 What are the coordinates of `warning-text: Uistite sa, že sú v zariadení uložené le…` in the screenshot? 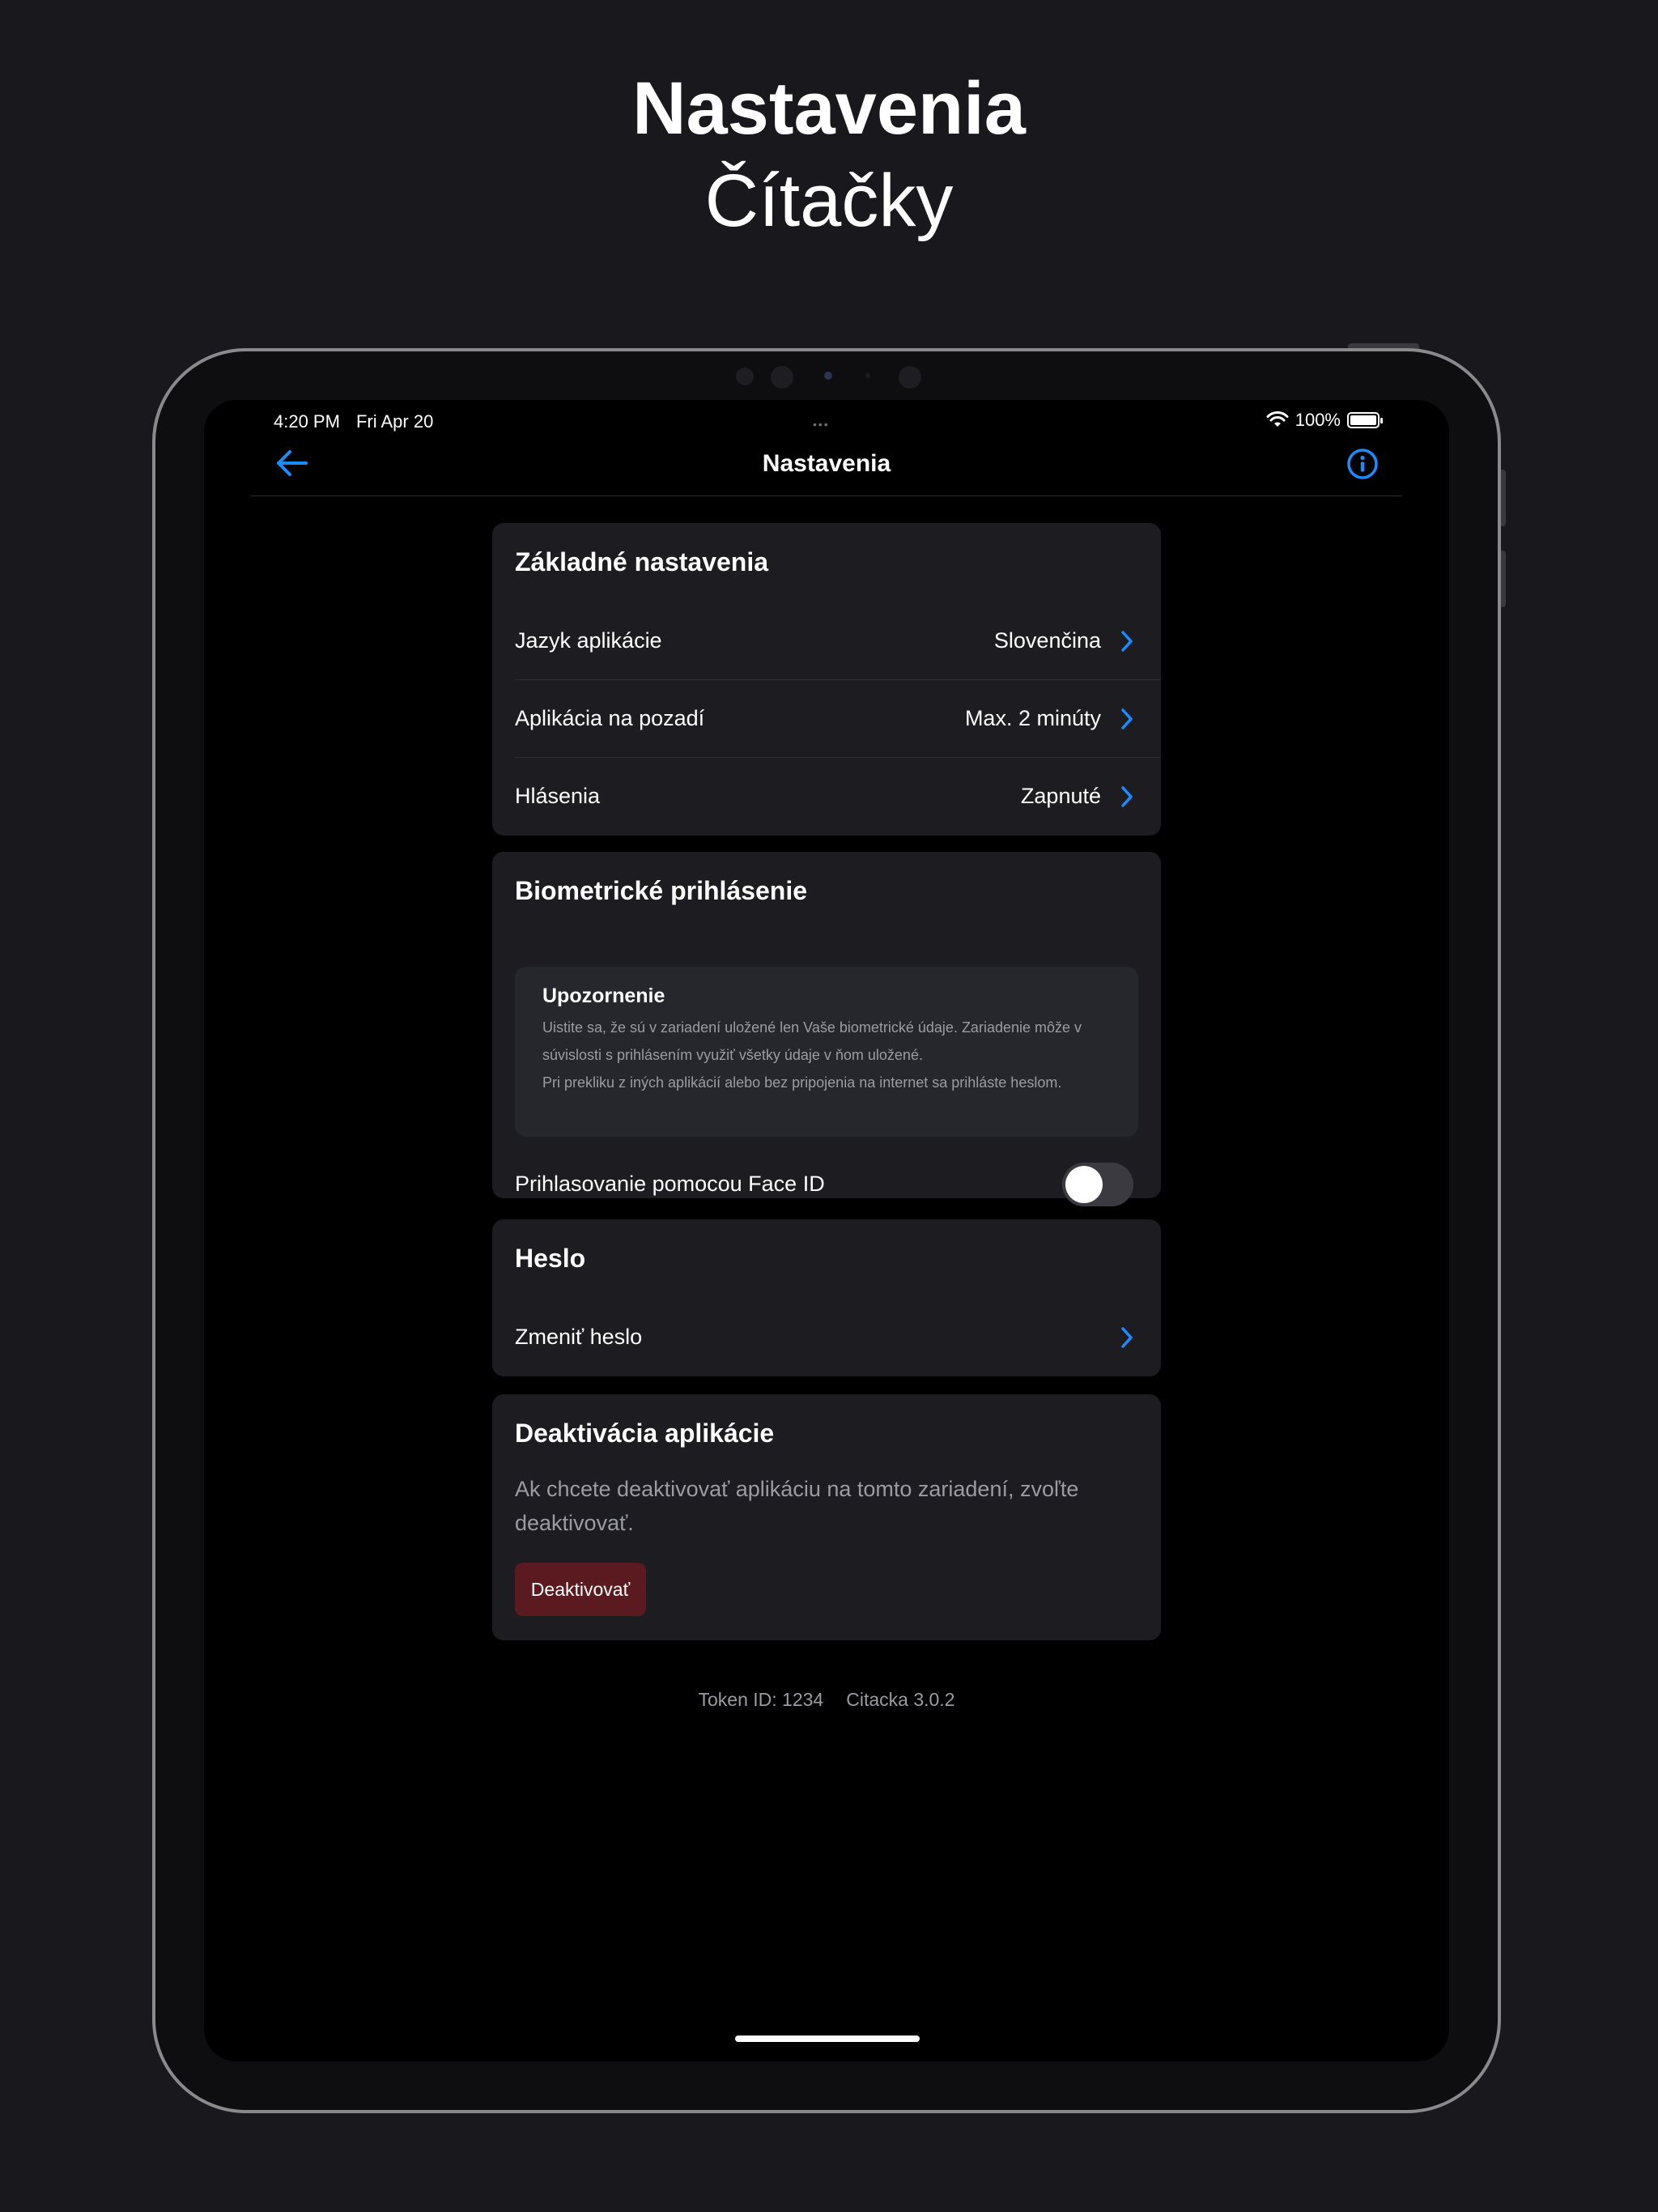 It's located at (829, 1055).